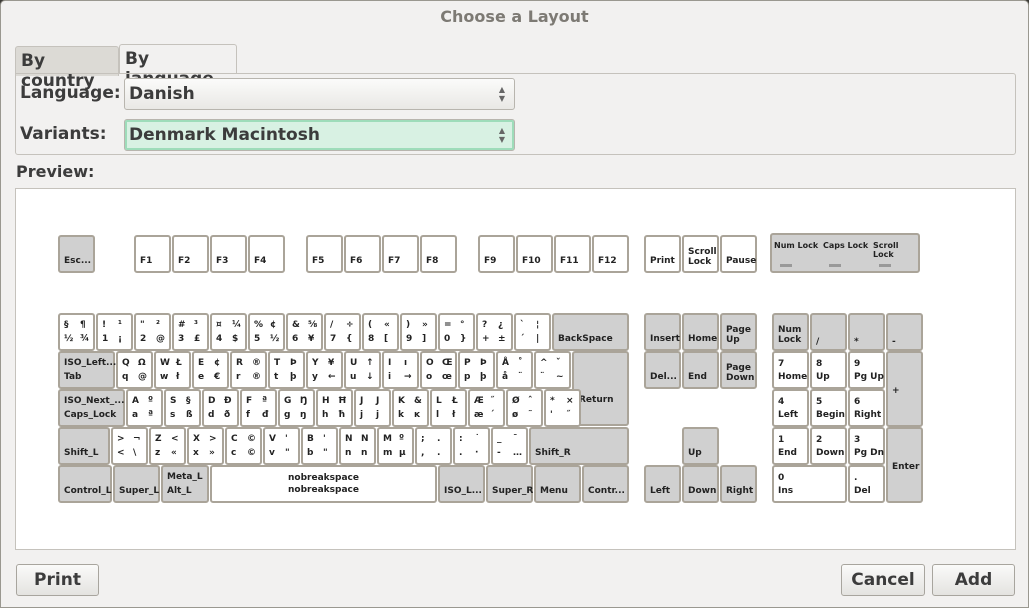  Describe the element at coordinates (866, 484) in the screenshot. I see `key-numpad: . Del` at that location.